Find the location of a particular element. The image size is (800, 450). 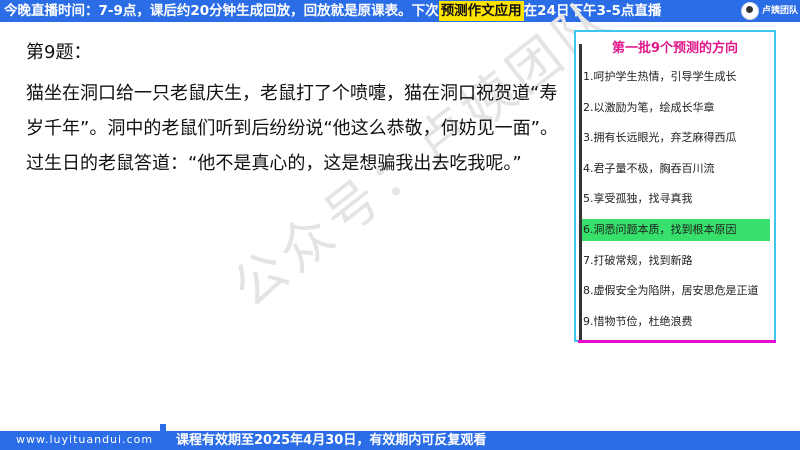

bottom-bar-notch is located at coordinates (163, 428).